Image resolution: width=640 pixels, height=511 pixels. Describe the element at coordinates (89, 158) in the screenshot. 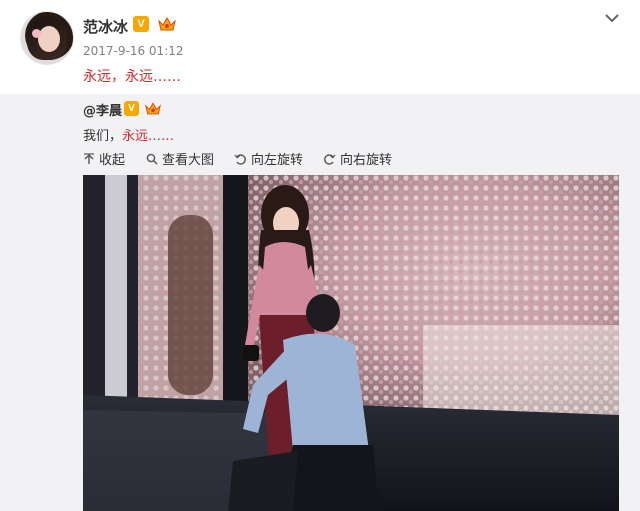

I see `collapse-arrow-icon` at that location.